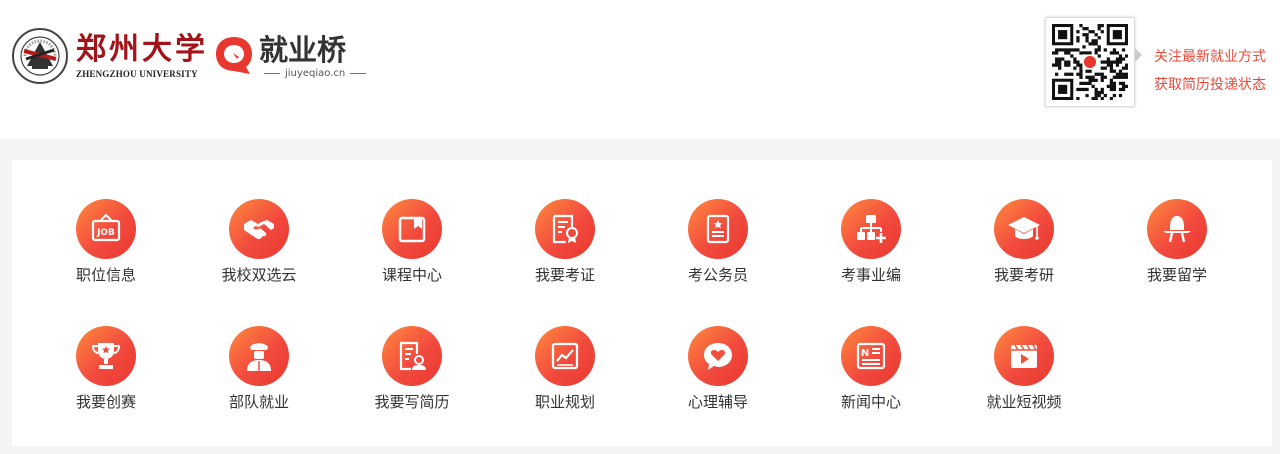 The width and height of the screenshot is (1280, 454). I want to click on qr-tip: 关注最新就业方式 获取简历投递状态, so click(1210, 71).